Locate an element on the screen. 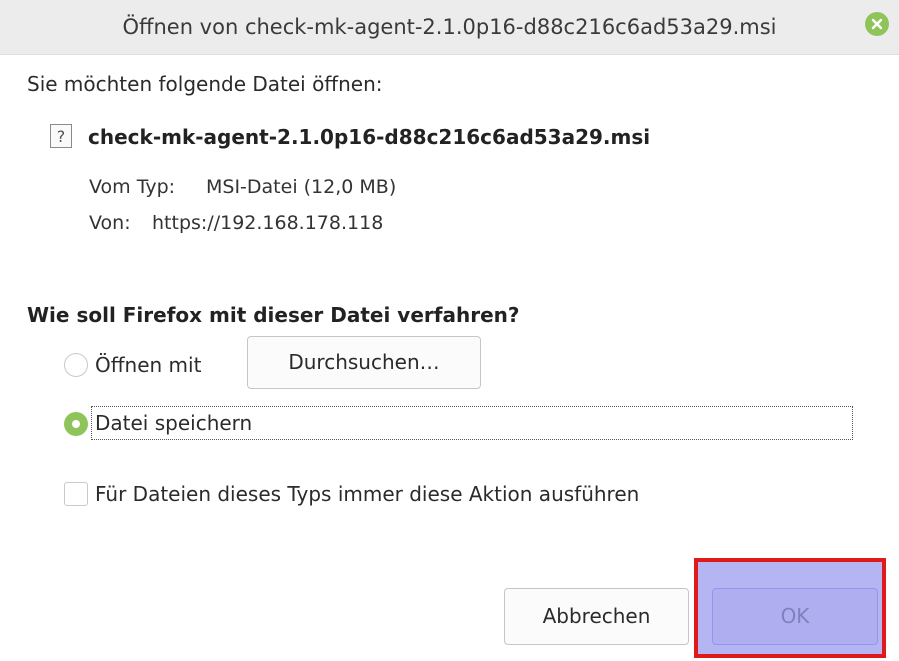  radio-selected-dot is located at coordinates (76, 424).